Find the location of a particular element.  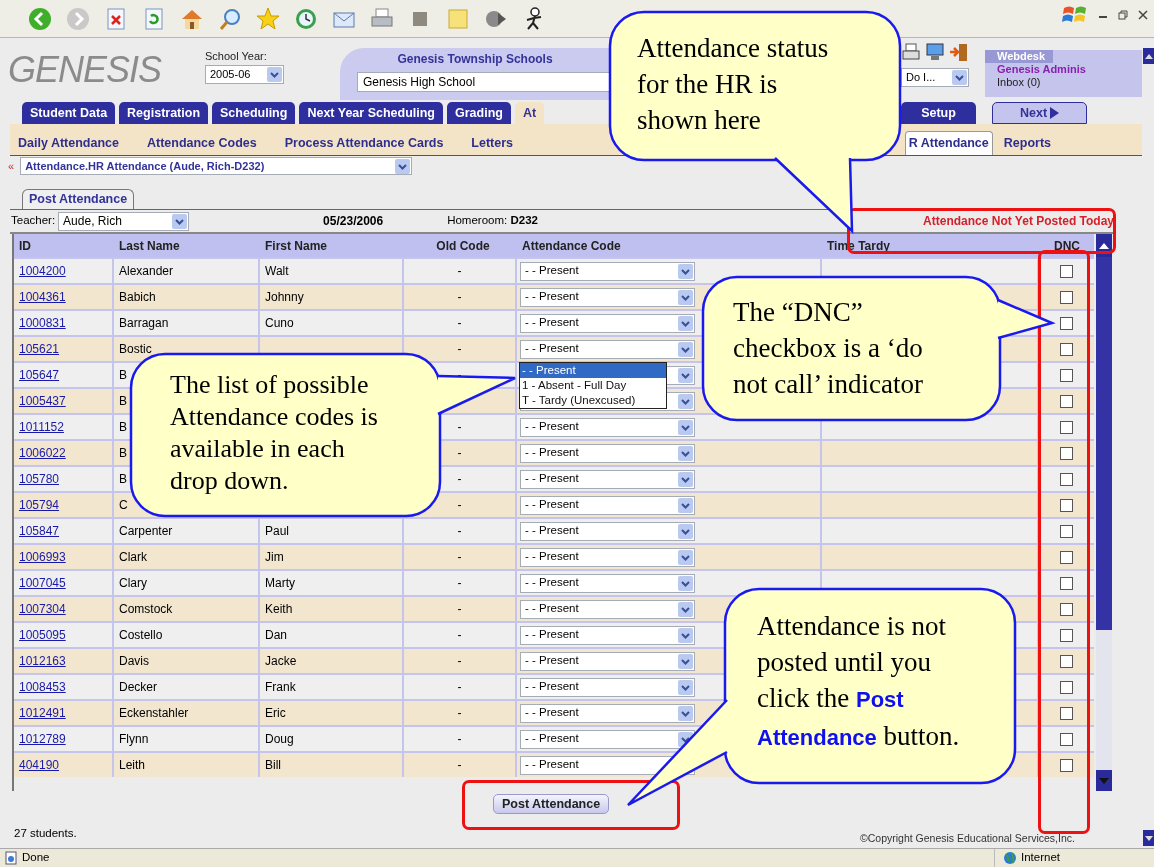

collapse-marker: « is located at coordinates (11, 166).